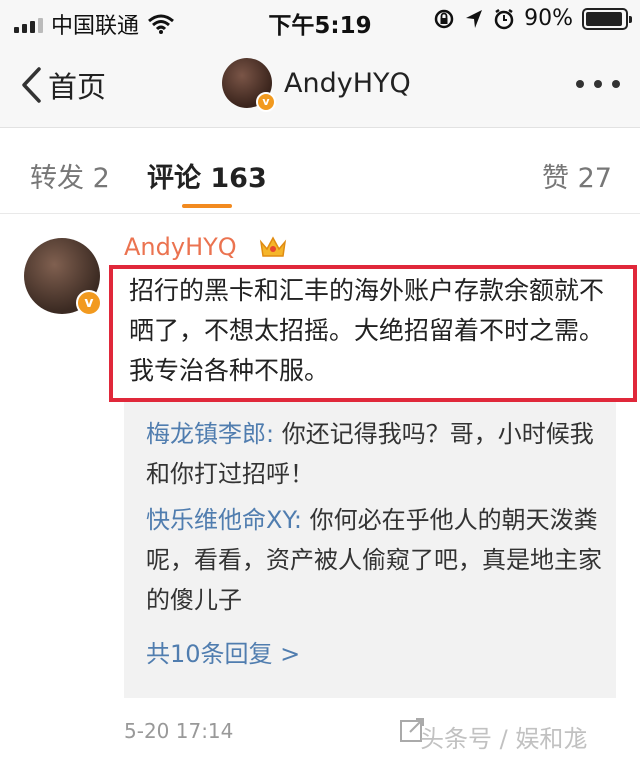  Describe the element at coordinates (180, 247) in the screenshot. I see `comment-username: AndyHYQ` at that location.